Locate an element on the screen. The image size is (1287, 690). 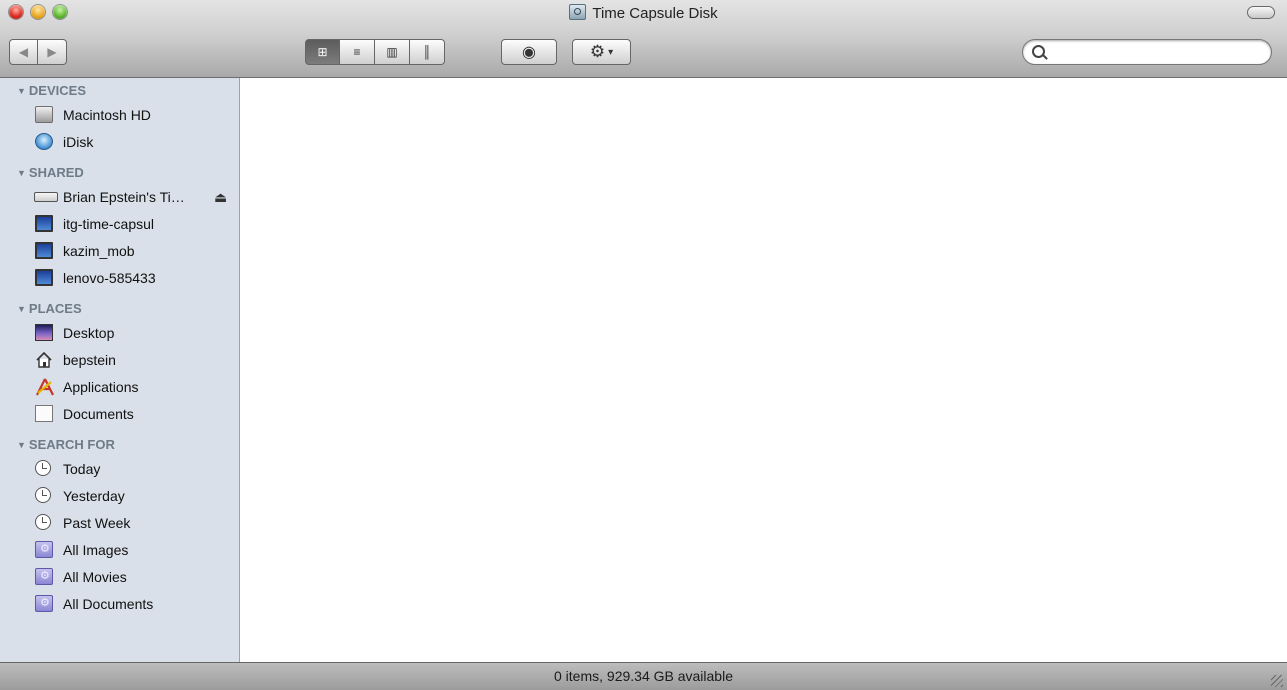
search-icon is located at coordinates (1038, 51).